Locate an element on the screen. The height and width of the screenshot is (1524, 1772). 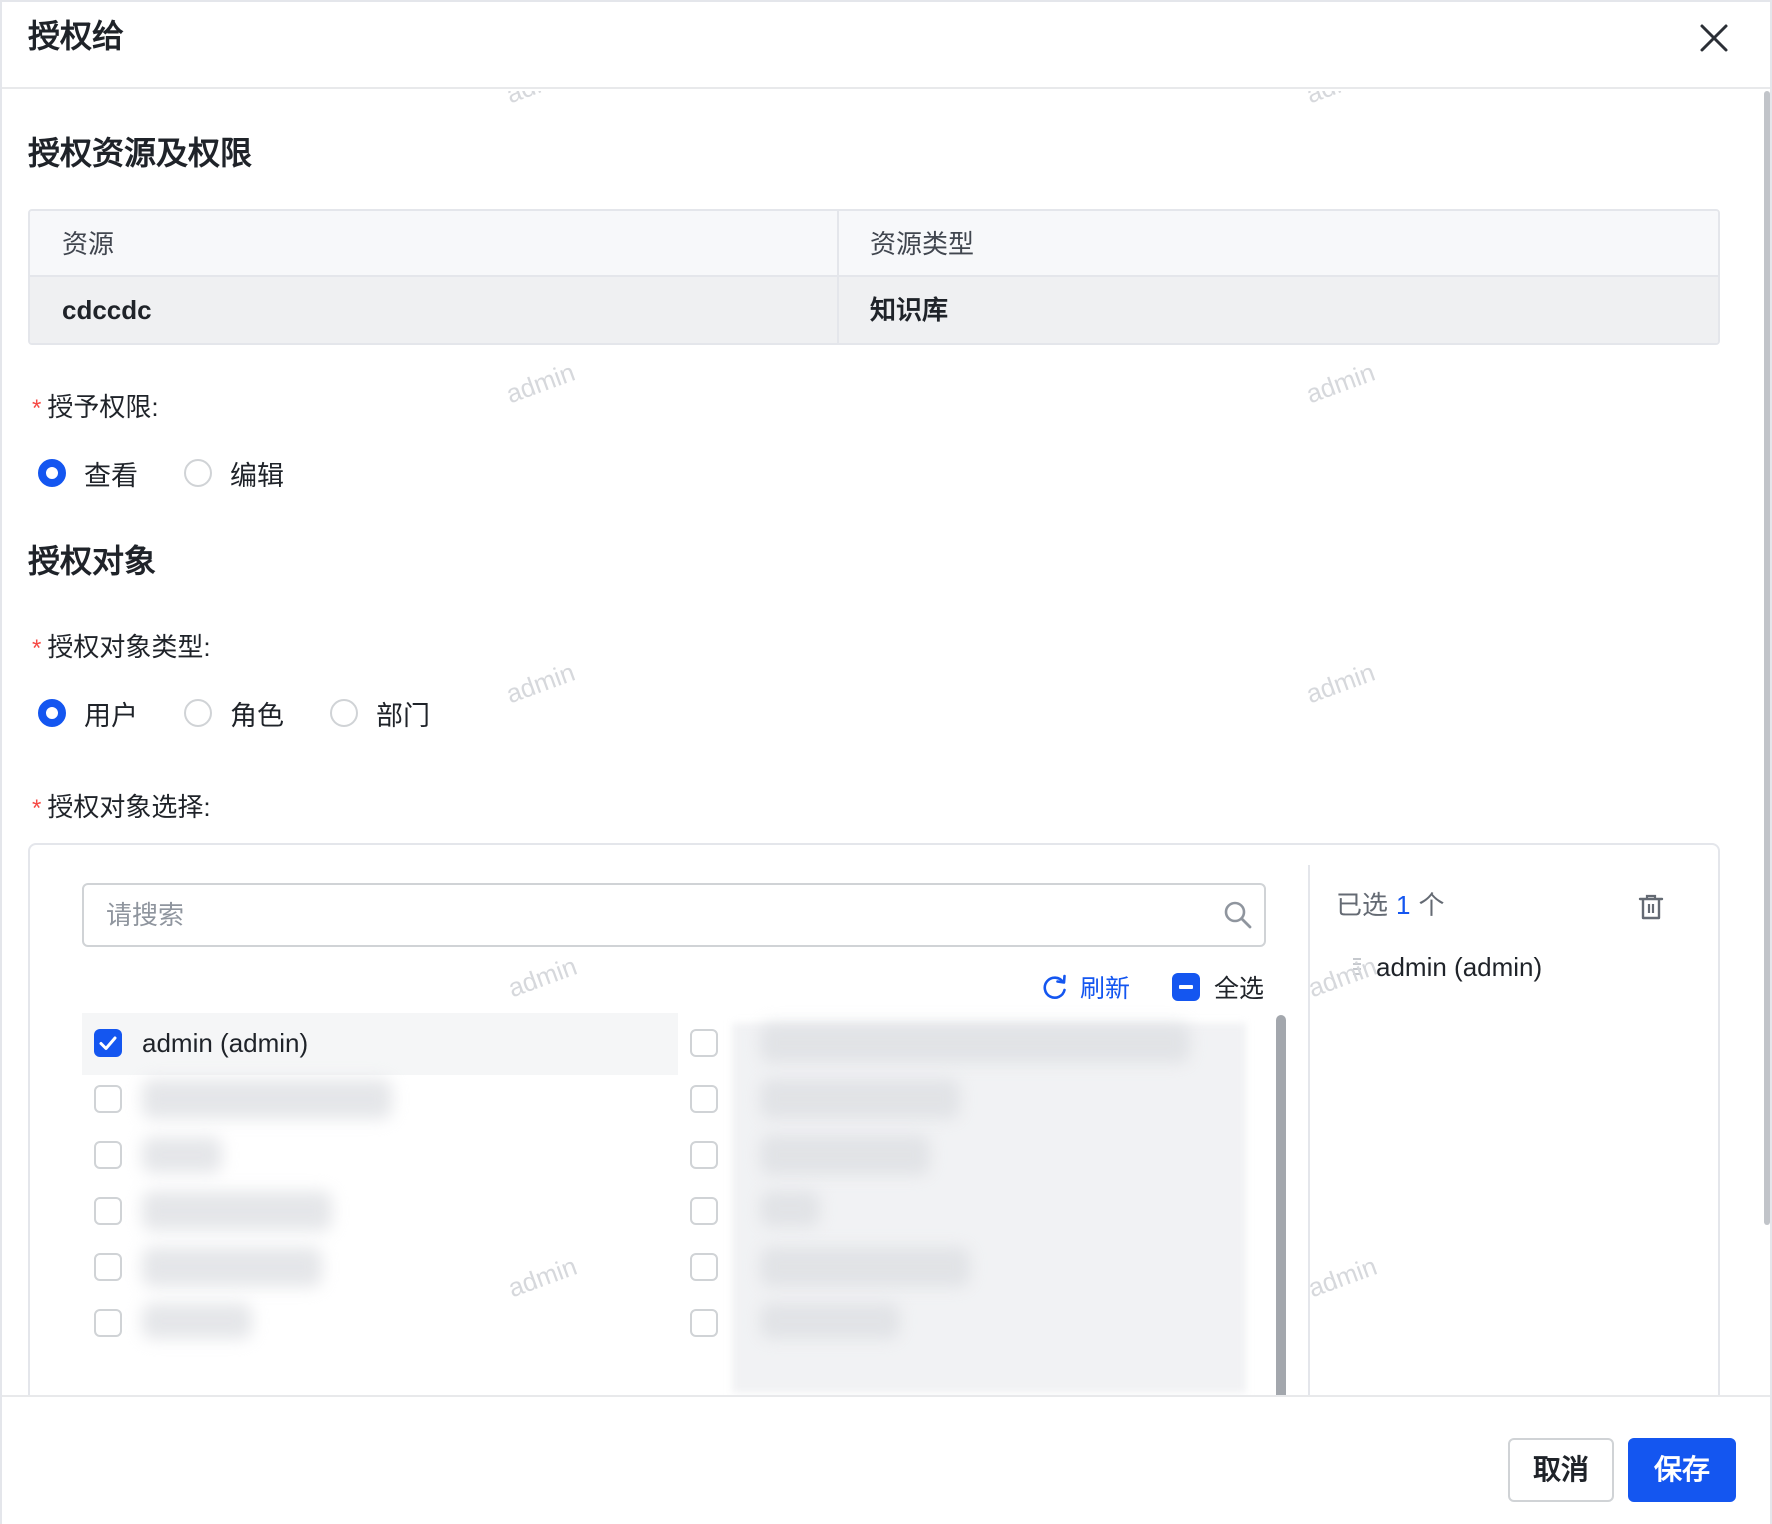
transfer-divider is located at coordinates (1309, 1130).